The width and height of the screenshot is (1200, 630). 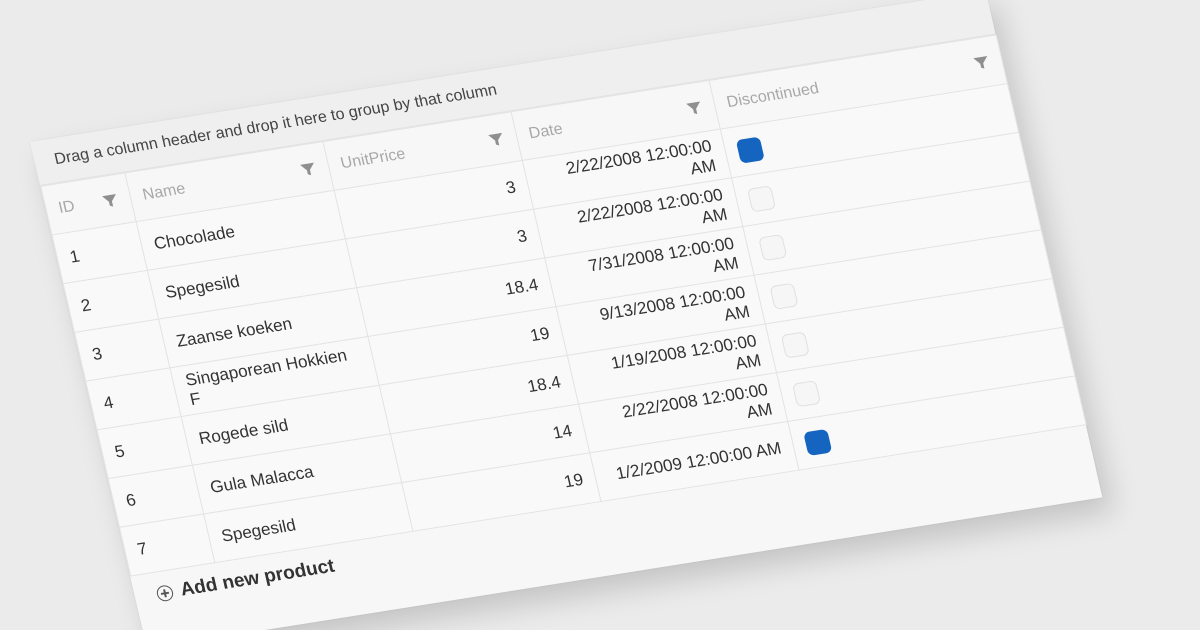 I want to click on column-header-label: Name, so click(x=163, y=191).